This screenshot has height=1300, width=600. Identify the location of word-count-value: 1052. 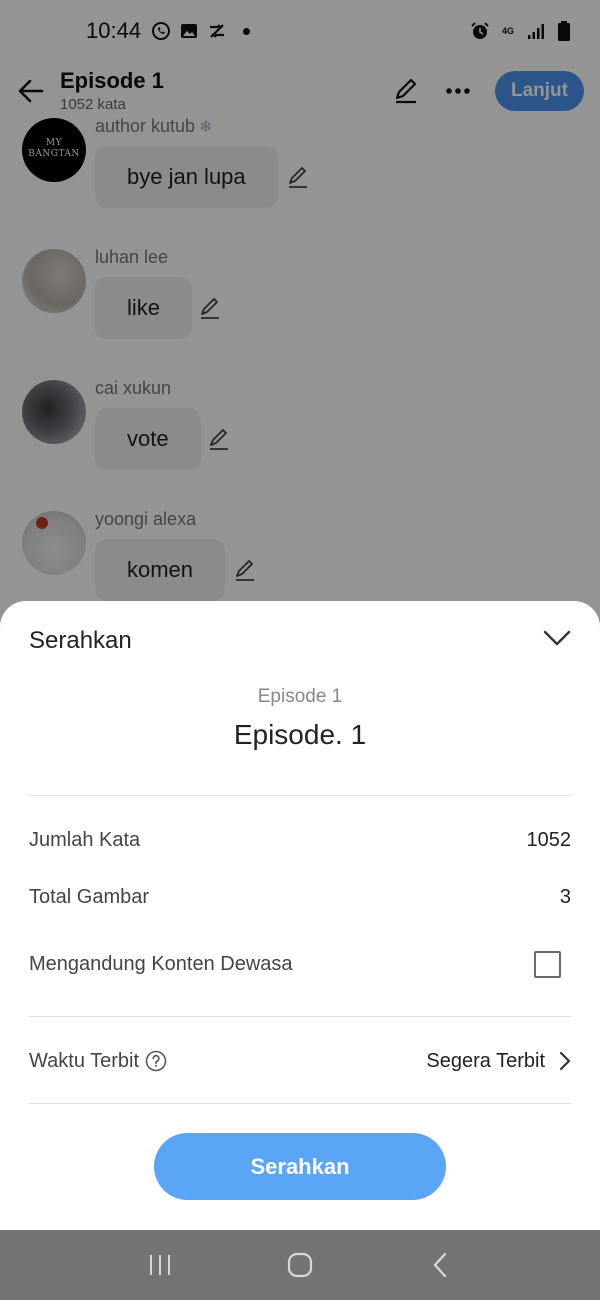
(549, 839).